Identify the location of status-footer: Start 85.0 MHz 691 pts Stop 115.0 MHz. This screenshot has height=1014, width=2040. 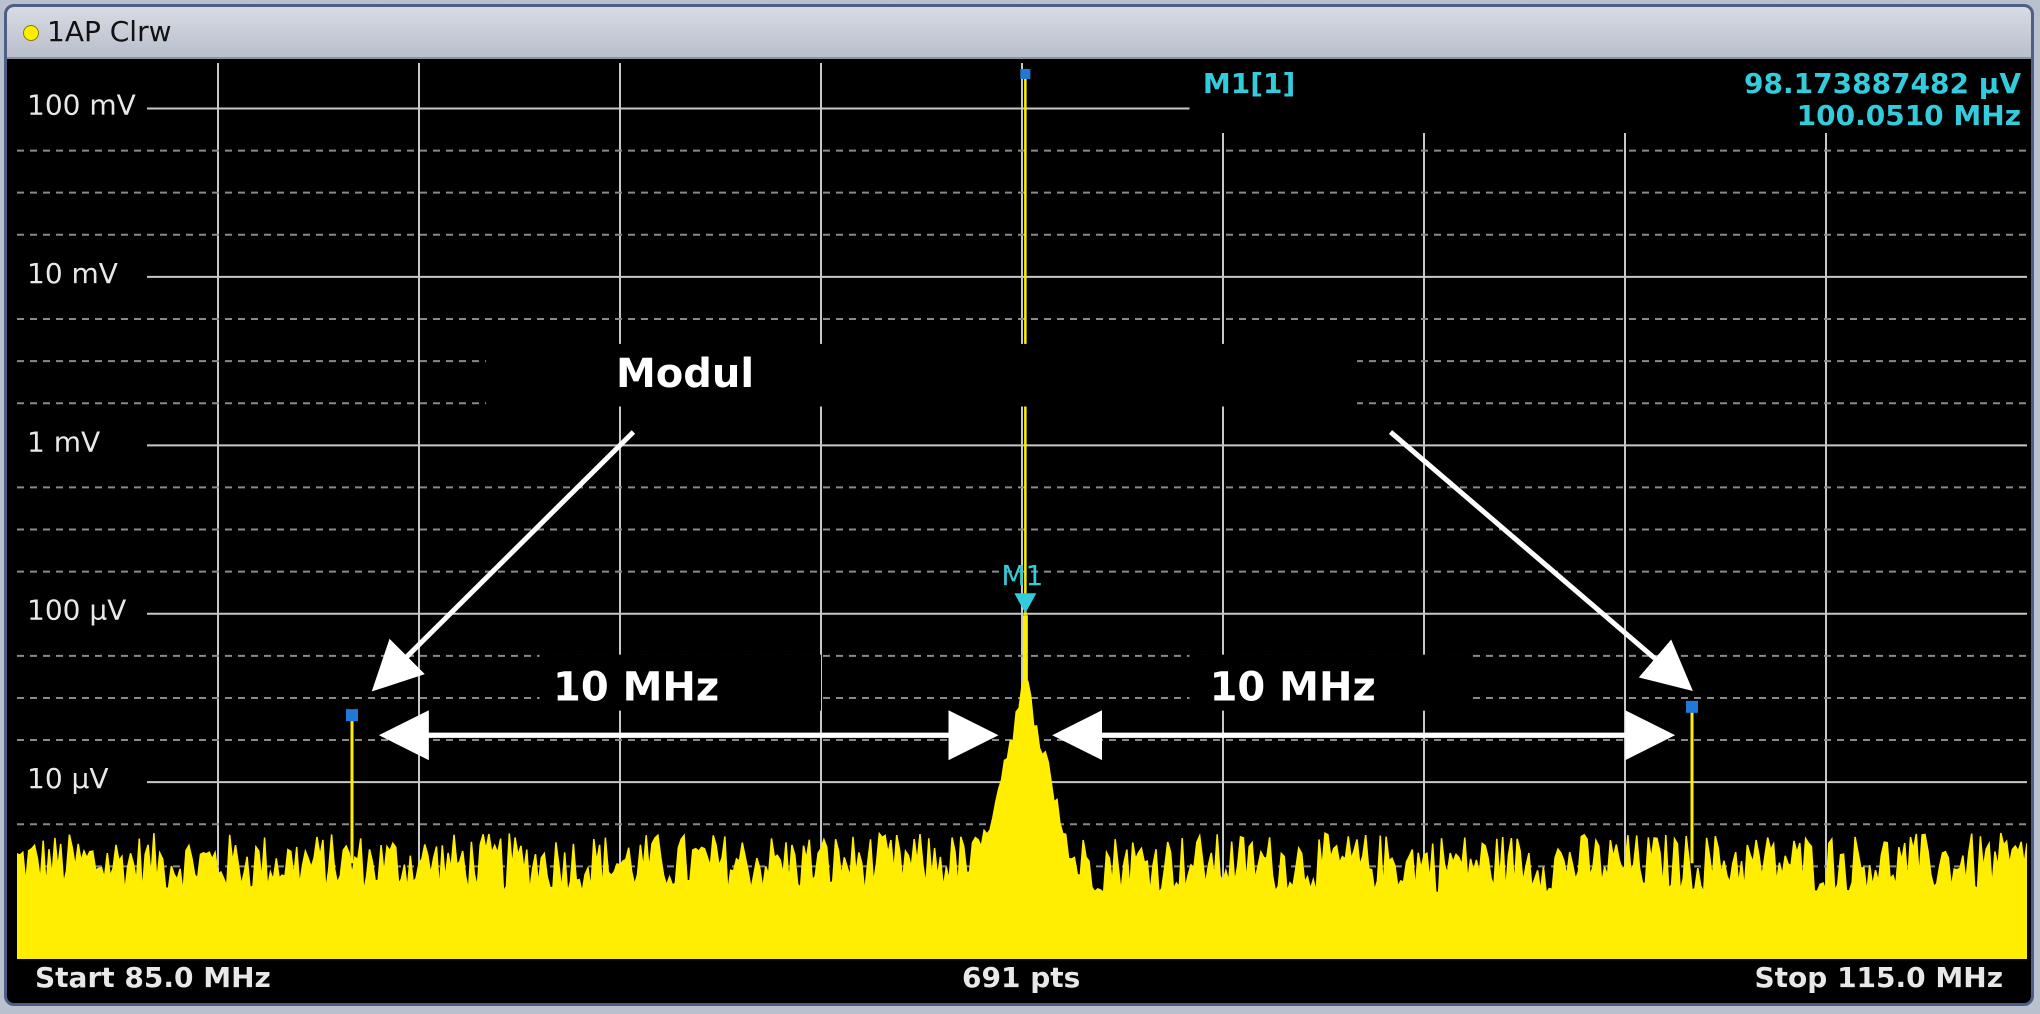
(1019, 979).